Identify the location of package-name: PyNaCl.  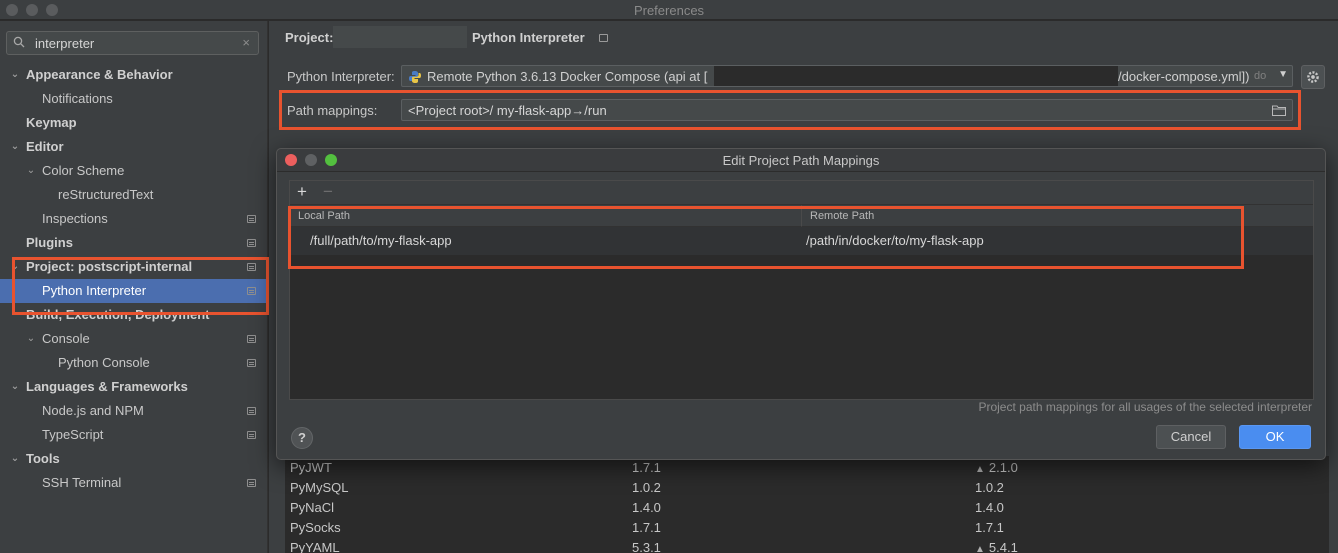
(312, 507).